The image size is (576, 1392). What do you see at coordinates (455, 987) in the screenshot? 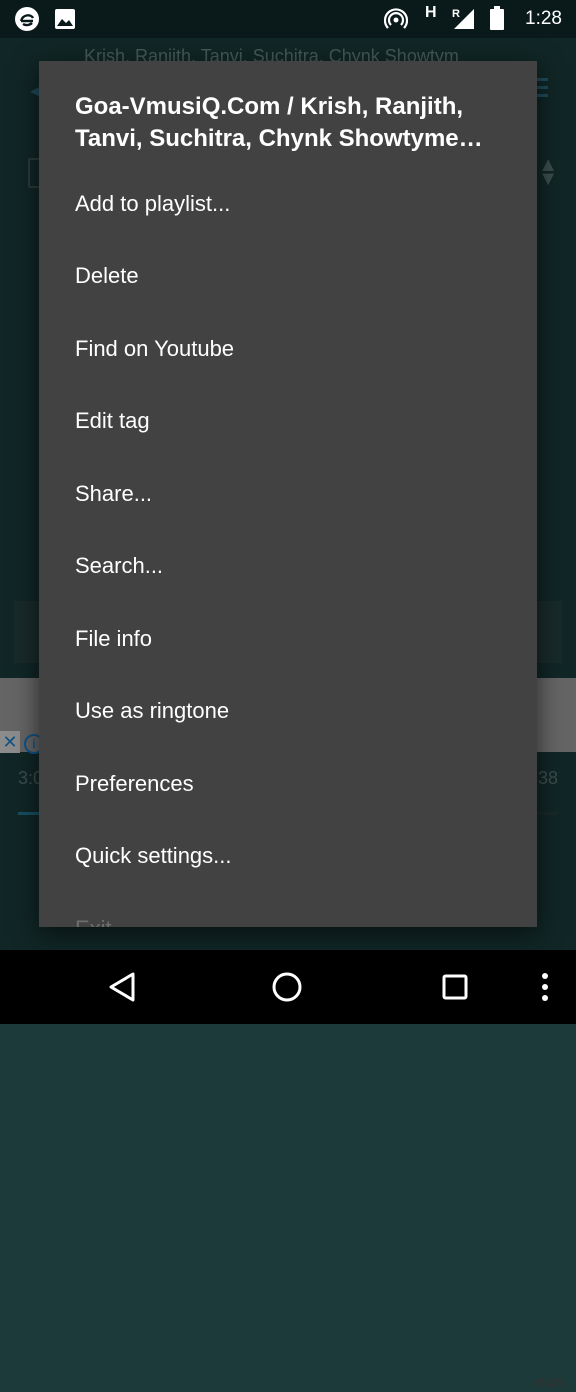
I see `recents-icon` at bounding box center [455, 987].